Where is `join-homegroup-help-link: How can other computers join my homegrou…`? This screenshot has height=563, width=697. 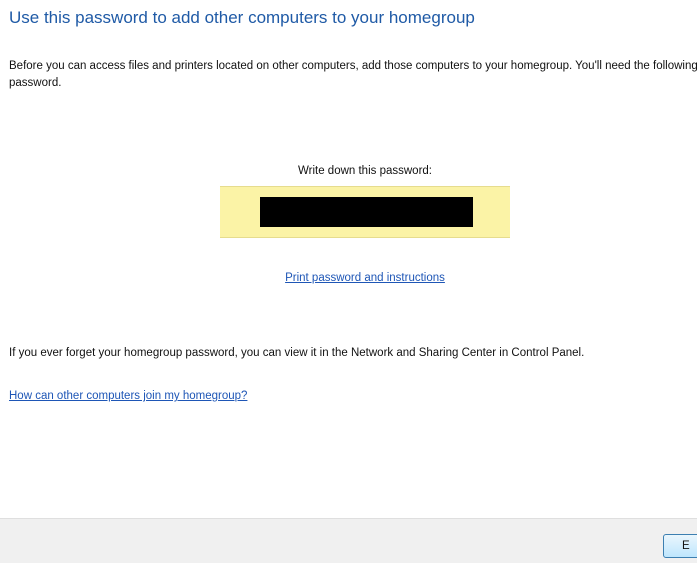 join-homegroup-help-link: How can other computers join my homegrou… is located at coordinates (128, 396).